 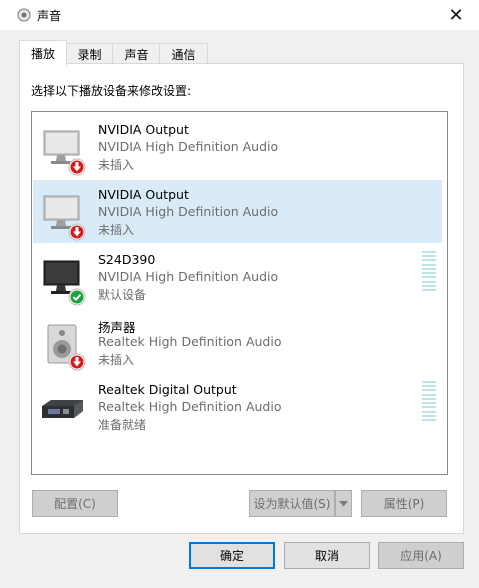 What do you see at coordinates (49, 16) in the screenshot?
I see `window-title: 声音` at bounding box center [49, 16].